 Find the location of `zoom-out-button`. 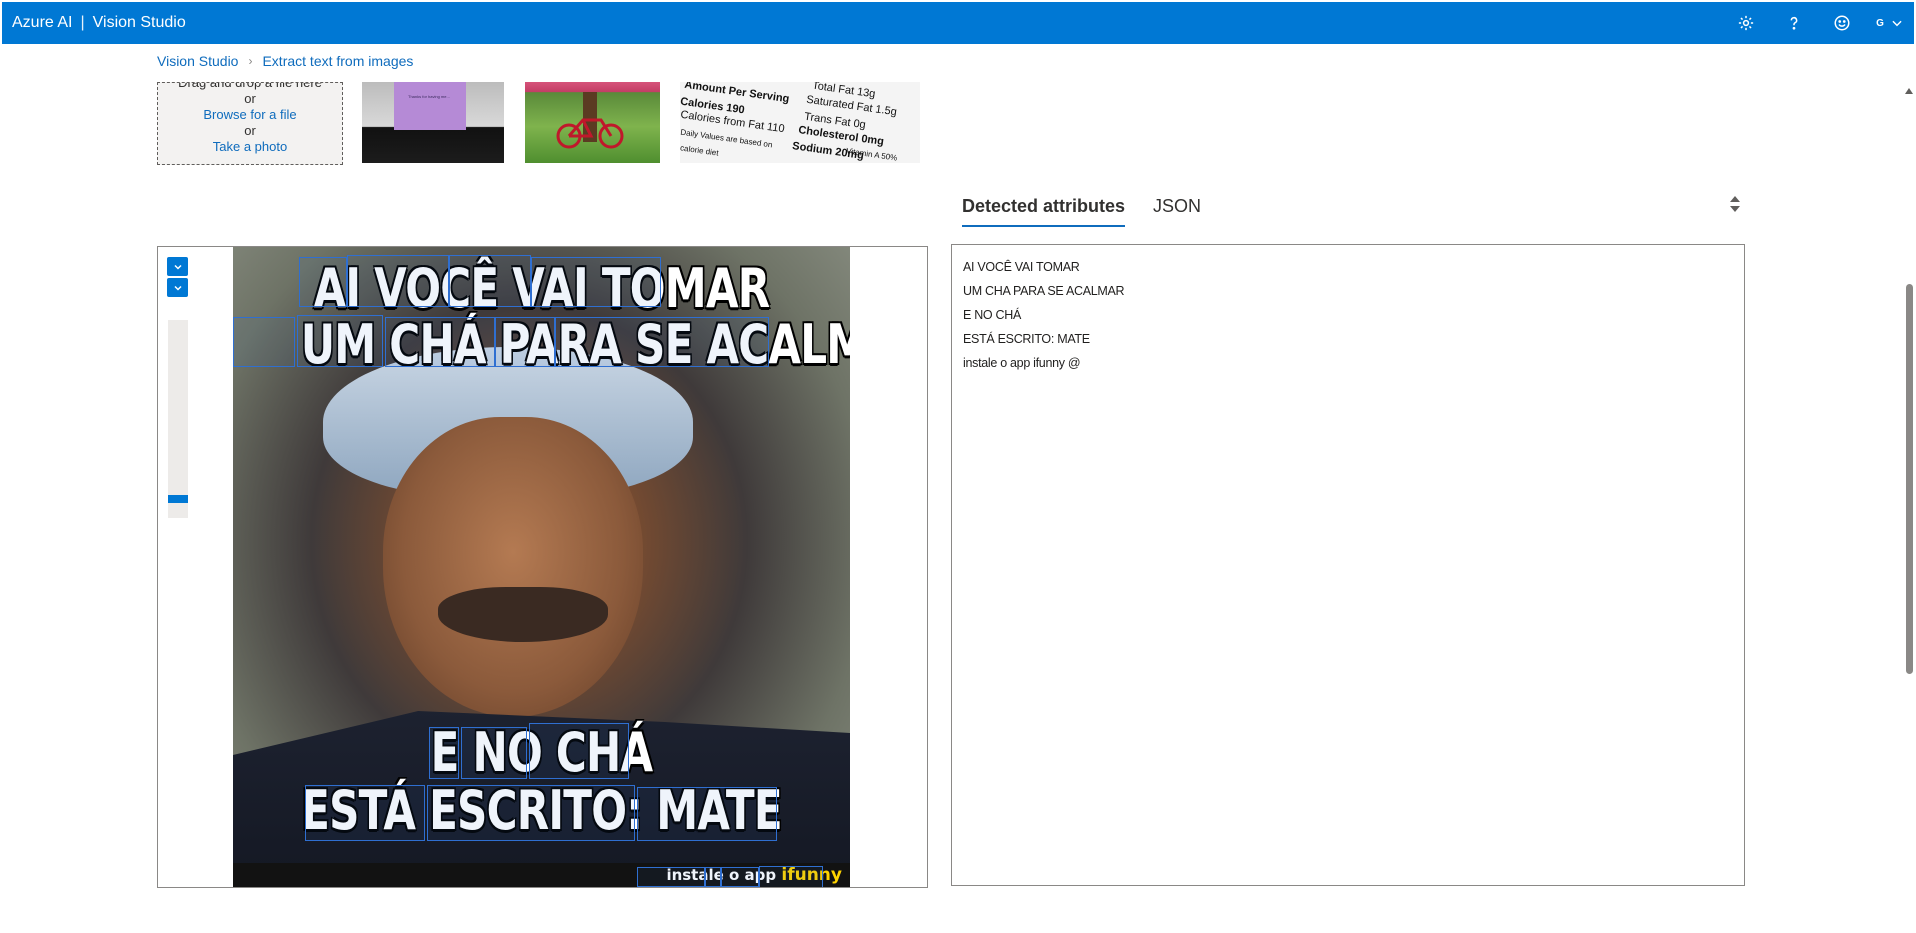

zoom-out-button is located at coordinates (177, 287).